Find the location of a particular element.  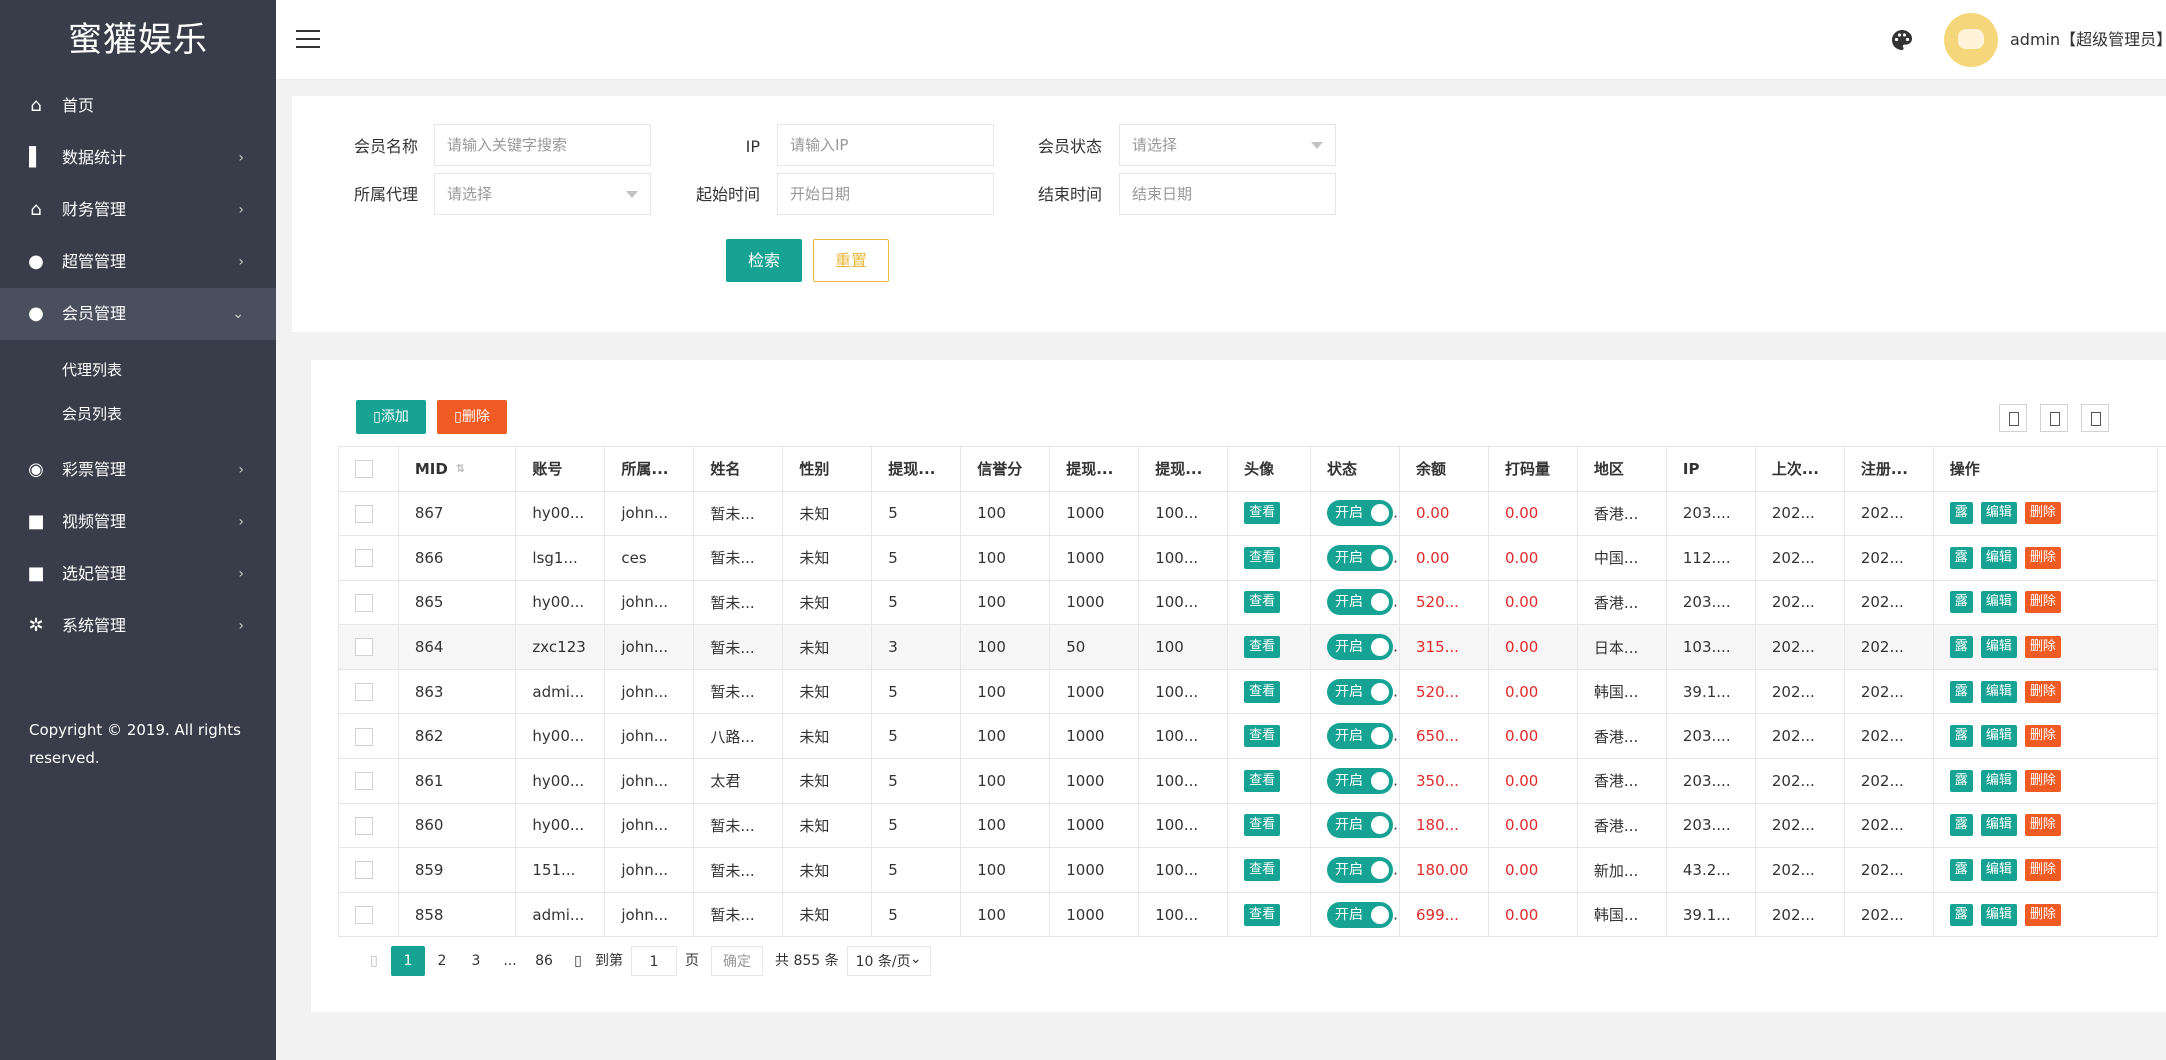

sidebar-item-more-3: ✲ 系统管理 › is located at coordinates (138, 626).